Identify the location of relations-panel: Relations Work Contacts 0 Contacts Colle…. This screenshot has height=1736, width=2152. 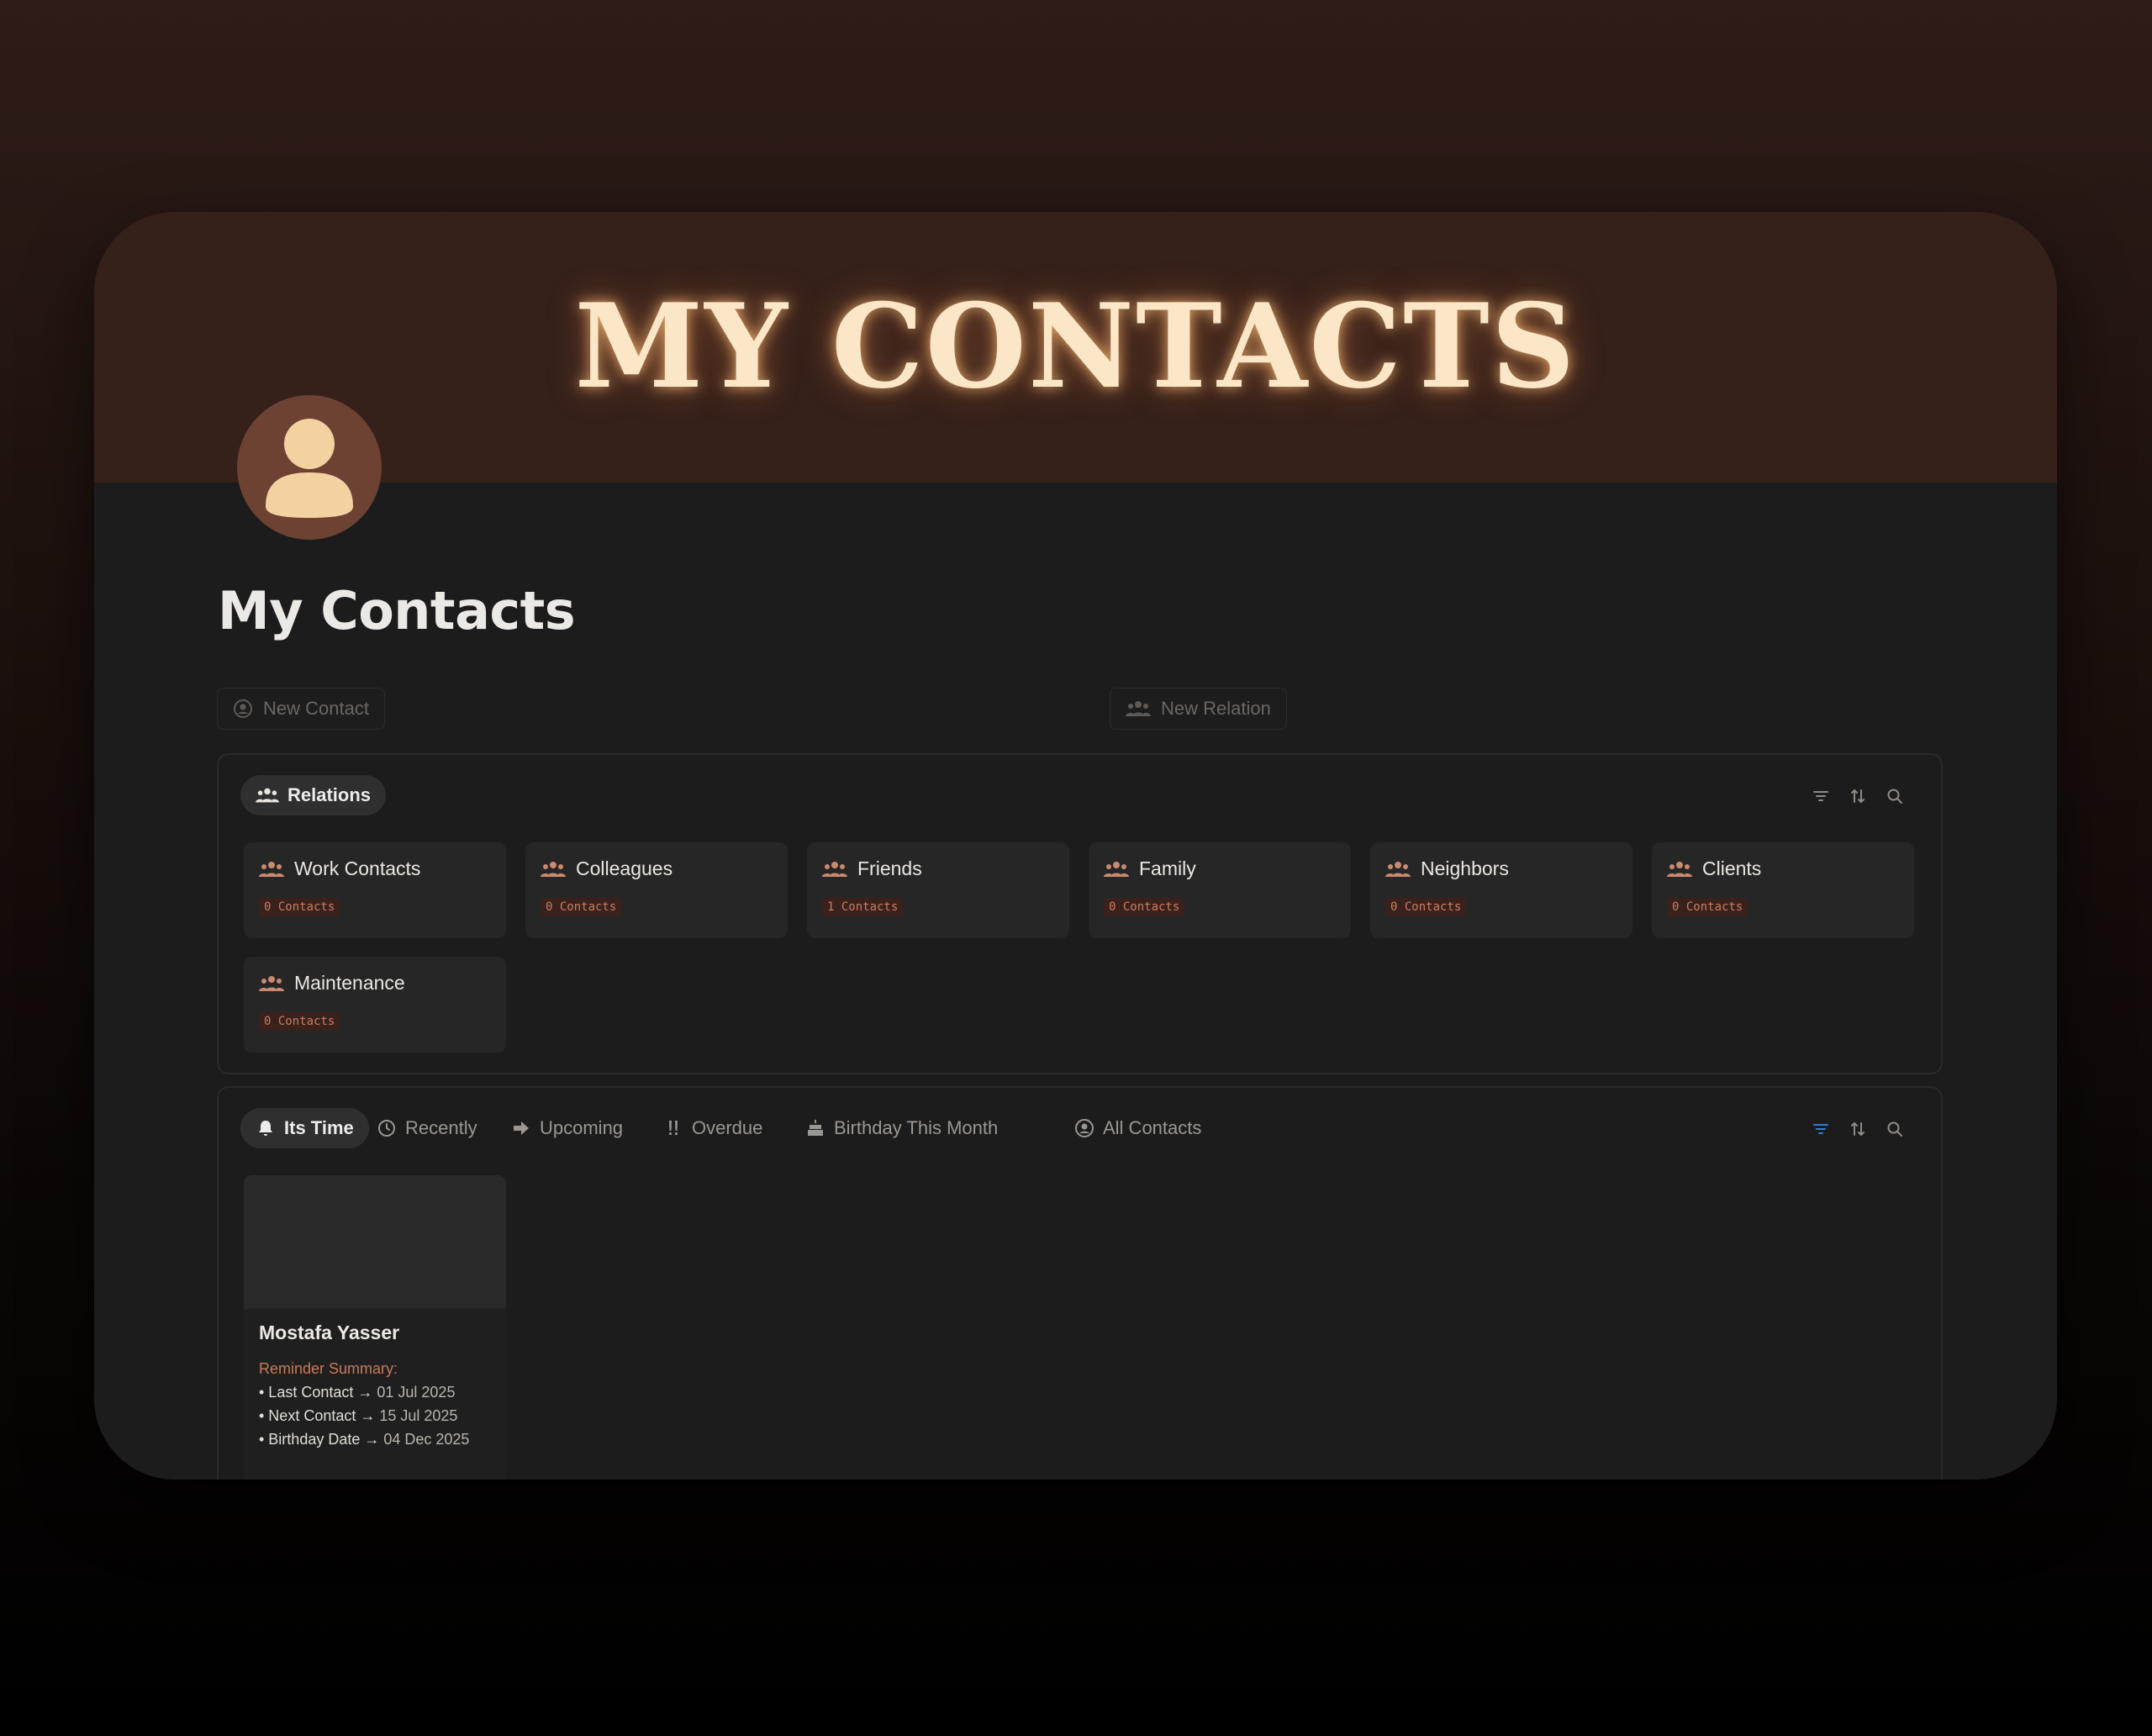
(1080, 913).